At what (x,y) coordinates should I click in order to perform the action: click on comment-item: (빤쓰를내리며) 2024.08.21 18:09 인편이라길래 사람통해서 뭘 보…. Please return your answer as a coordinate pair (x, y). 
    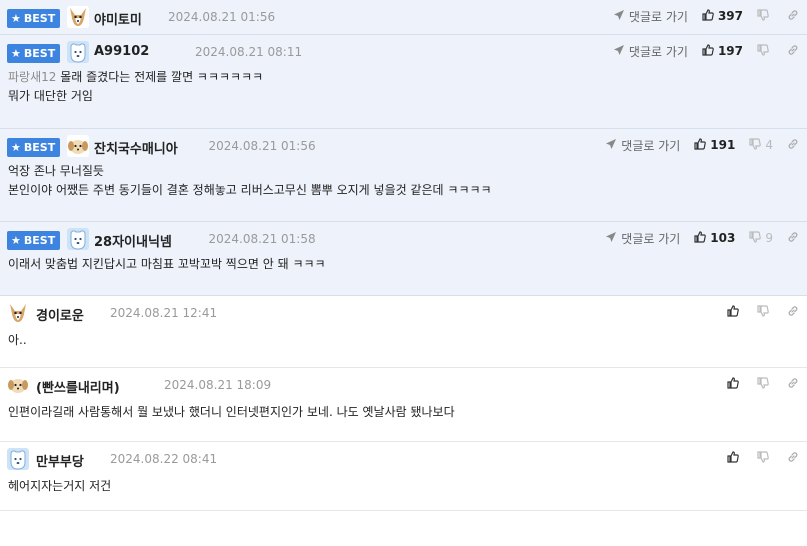
    Looking at the image, I should click on (403, 405).